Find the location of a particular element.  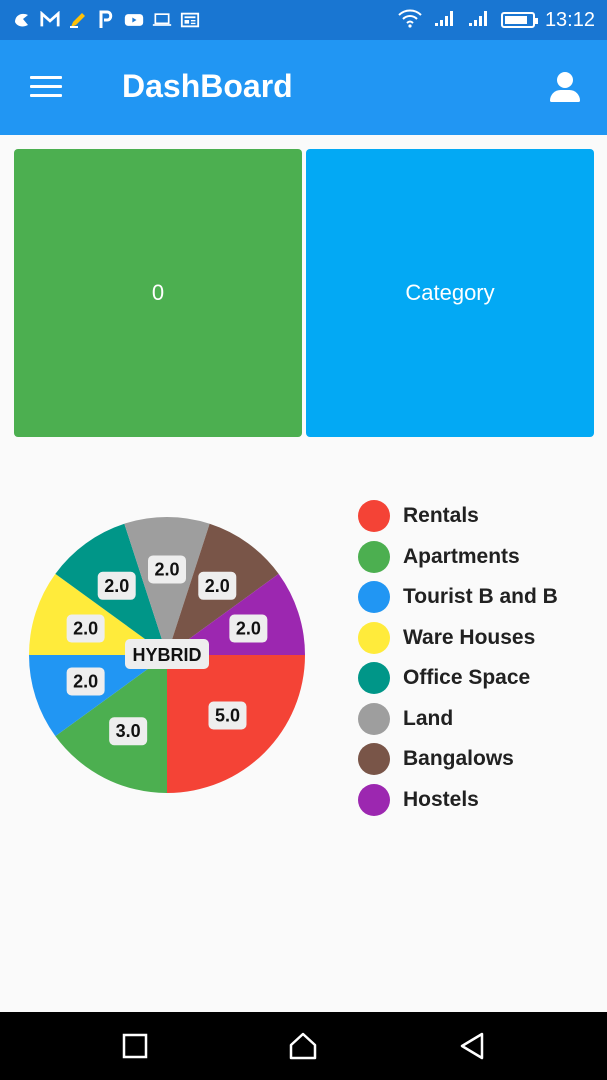

category-label: Category is located at coordinates (450, 292).